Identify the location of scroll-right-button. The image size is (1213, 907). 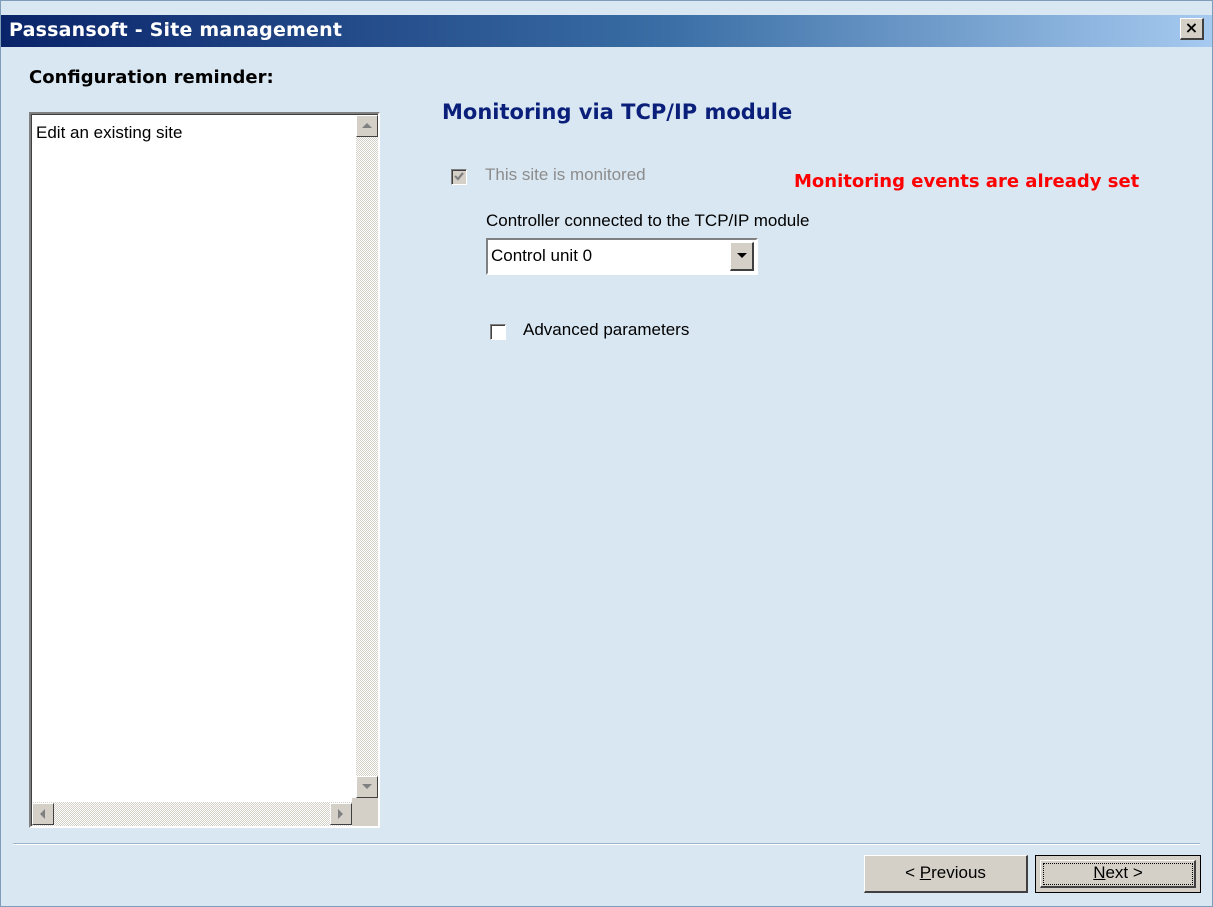
(341, 814).